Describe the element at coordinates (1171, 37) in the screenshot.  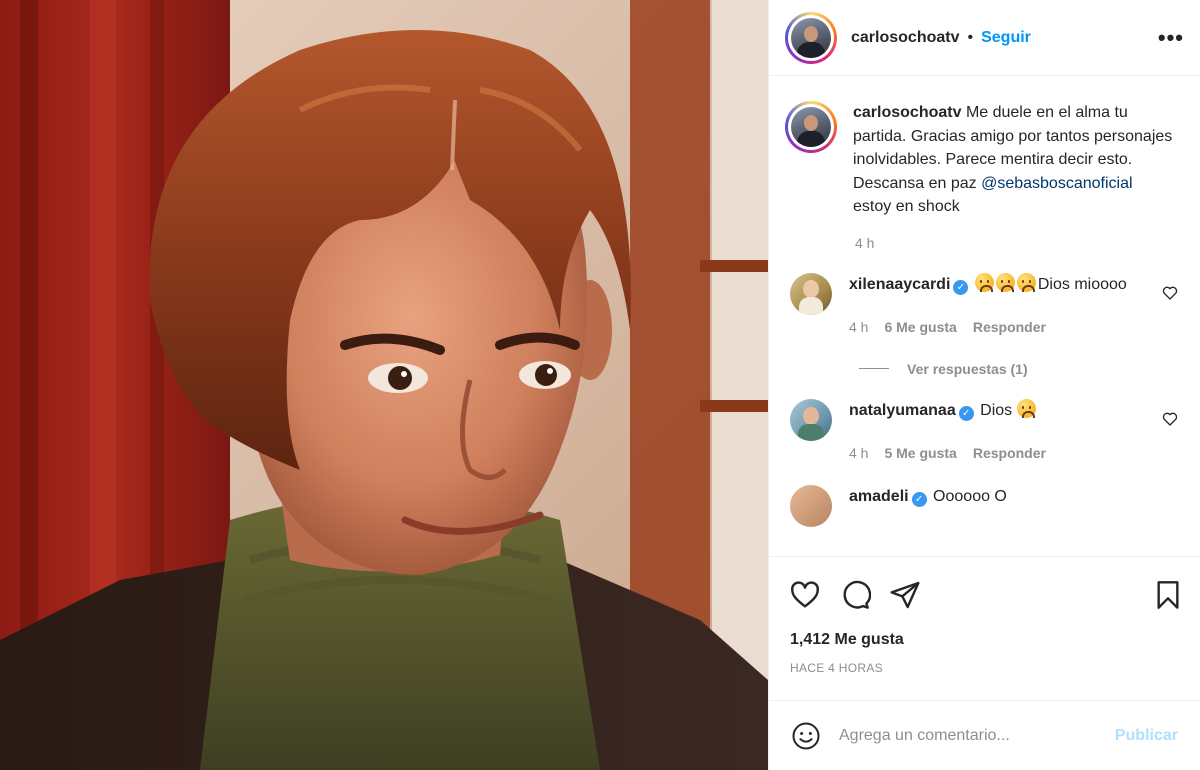
I see `more-options-icon: •••` at that location.